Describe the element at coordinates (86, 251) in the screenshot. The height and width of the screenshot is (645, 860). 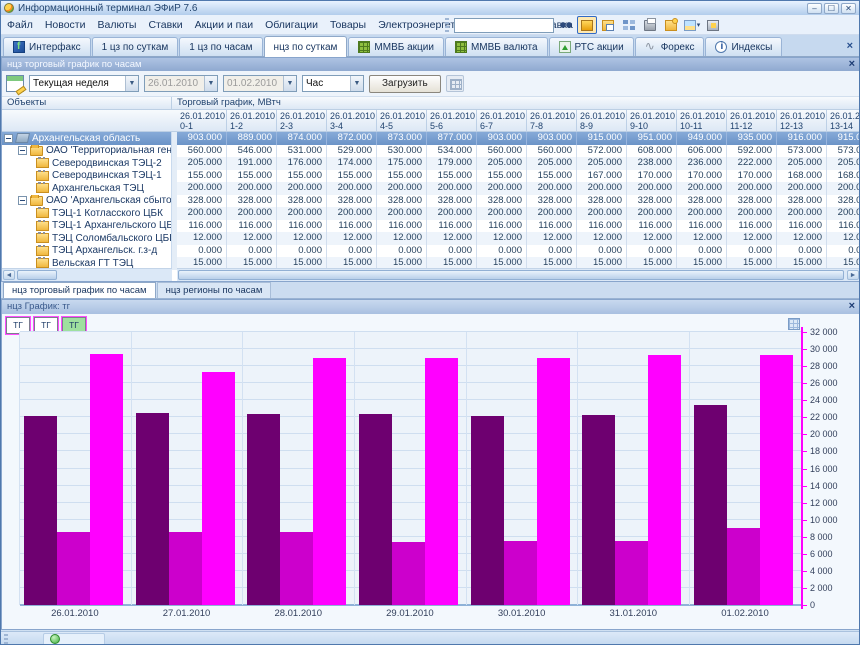
I see `tree-row: ТЭЦ Архангельск. г.з-д` at that location.